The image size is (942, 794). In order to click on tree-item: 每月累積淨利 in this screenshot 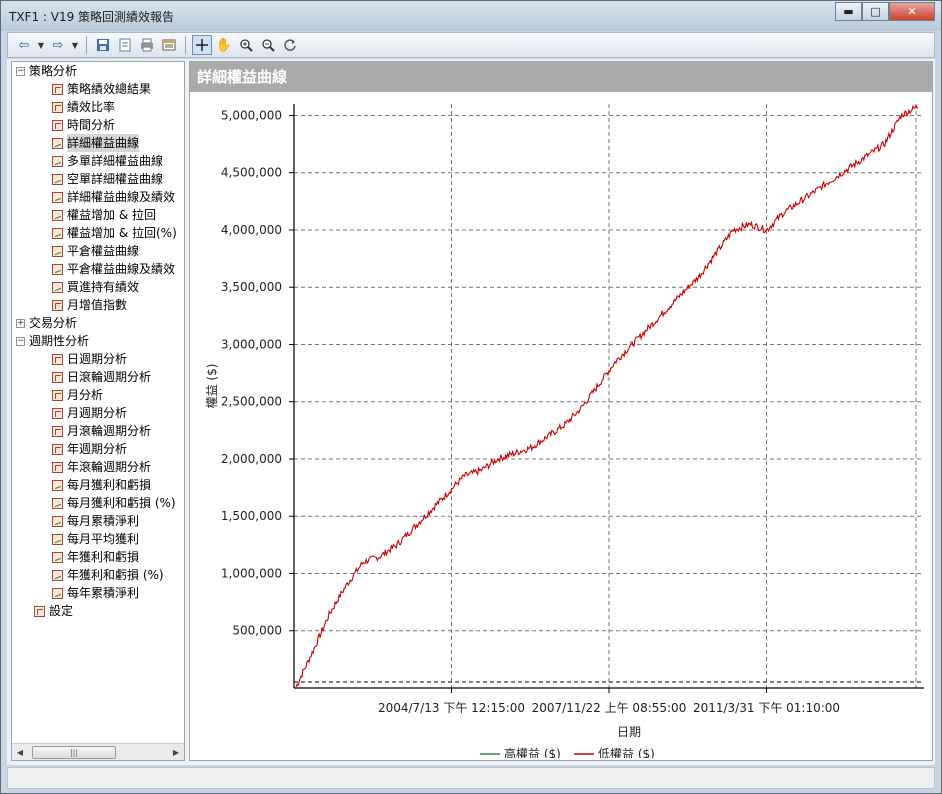, I will do `click(95, 521)`.